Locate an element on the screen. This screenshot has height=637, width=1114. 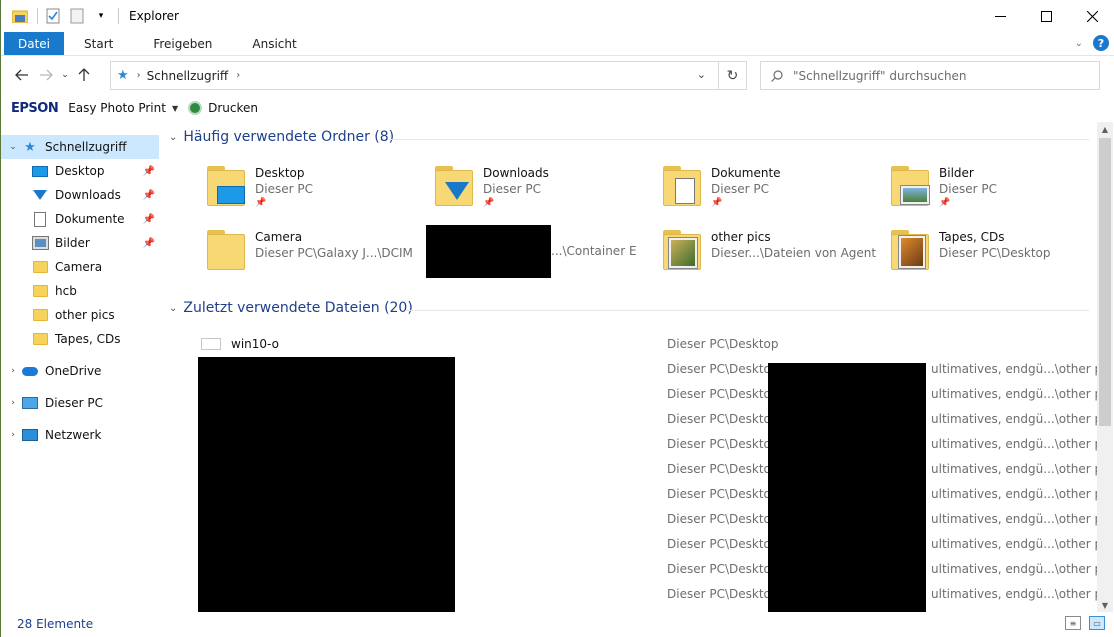
group-header-frequent: ⌄ Häufig verwendete Ordner (8) is located at coordinates (281, 137).